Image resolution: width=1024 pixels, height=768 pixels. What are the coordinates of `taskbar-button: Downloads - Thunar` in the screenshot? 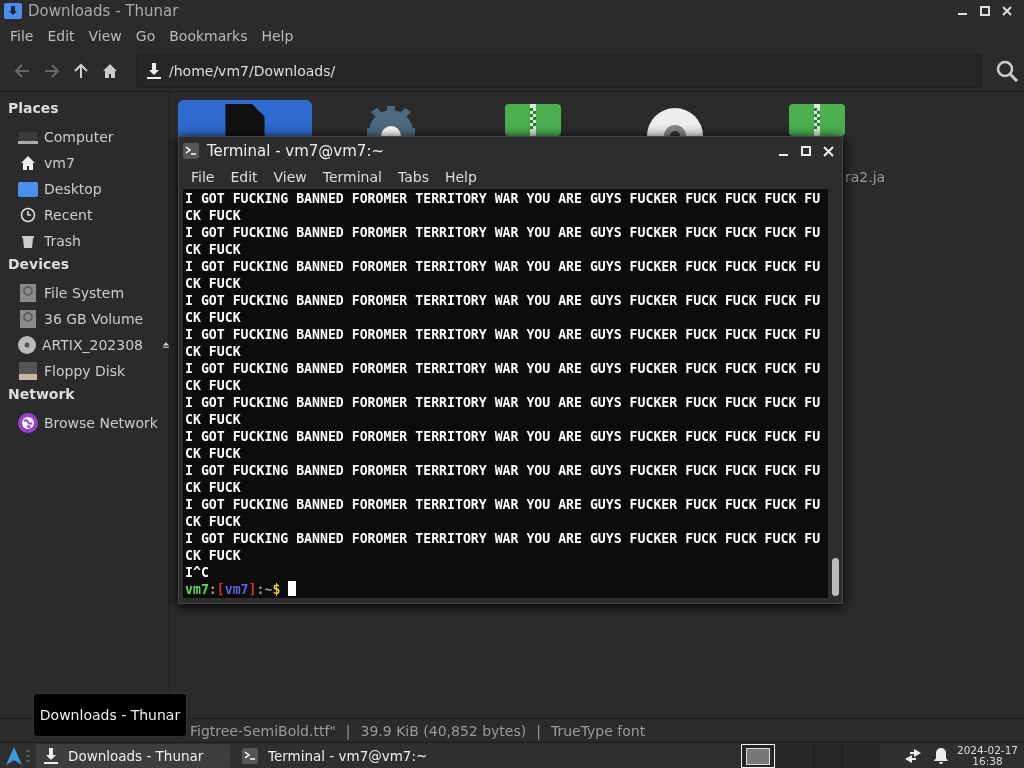 It's located at (133, 756).